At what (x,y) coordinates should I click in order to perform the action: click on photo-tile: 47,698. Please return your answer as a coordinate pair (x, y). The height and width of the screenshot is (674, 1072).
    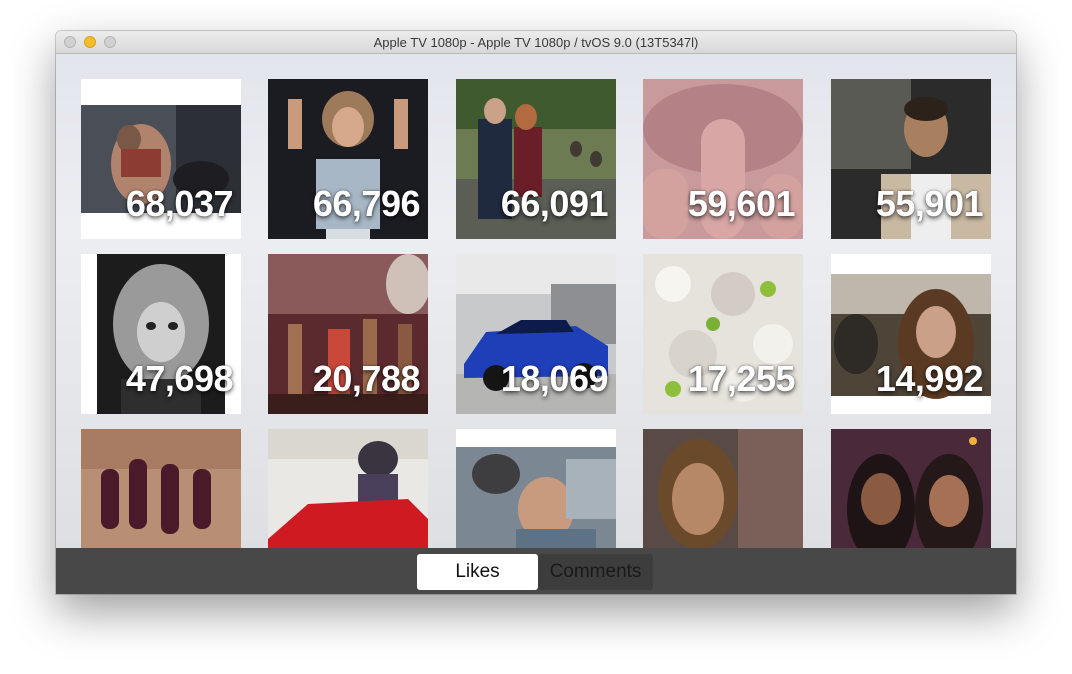
    Looking at the image, I should click on (161, 334).